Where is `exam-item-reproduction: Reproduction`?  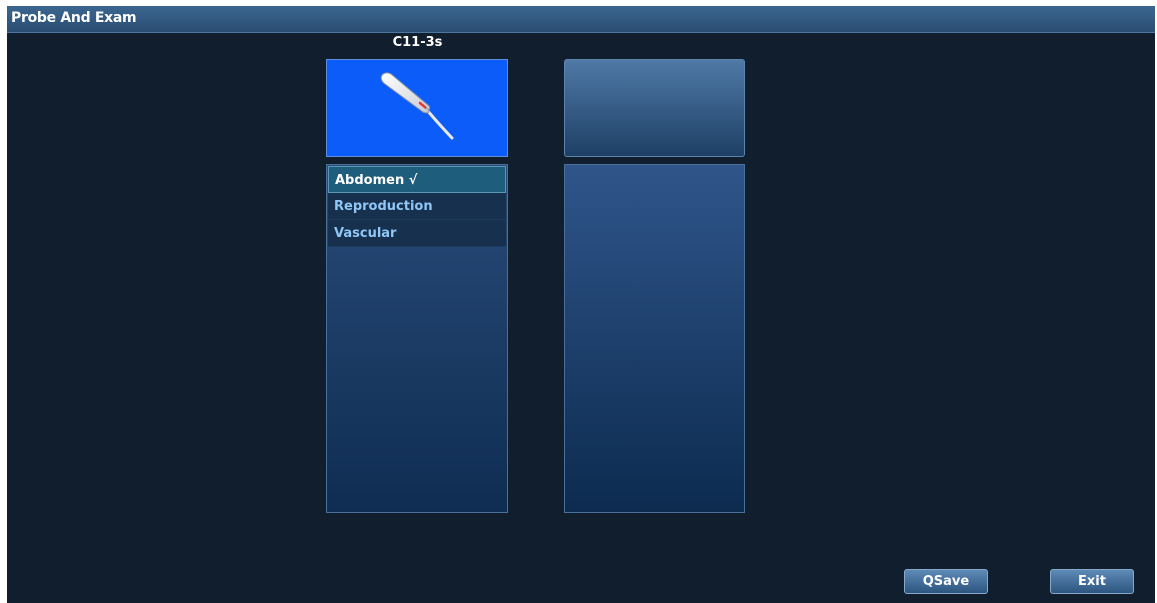
exam-item-reproduction: Reproduction is located at coordinates (417, 206).